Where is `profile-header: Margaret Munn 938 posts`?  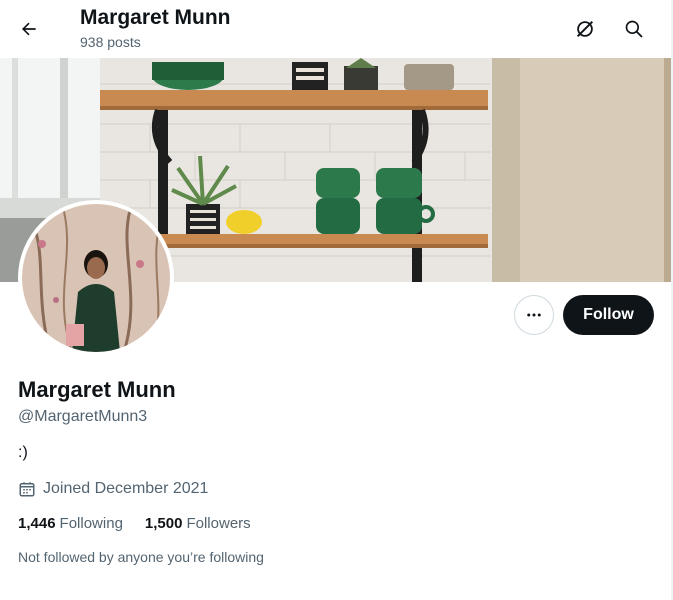 profile-header: Margaret Munn 938 posts is located at coordinates (336, 29).